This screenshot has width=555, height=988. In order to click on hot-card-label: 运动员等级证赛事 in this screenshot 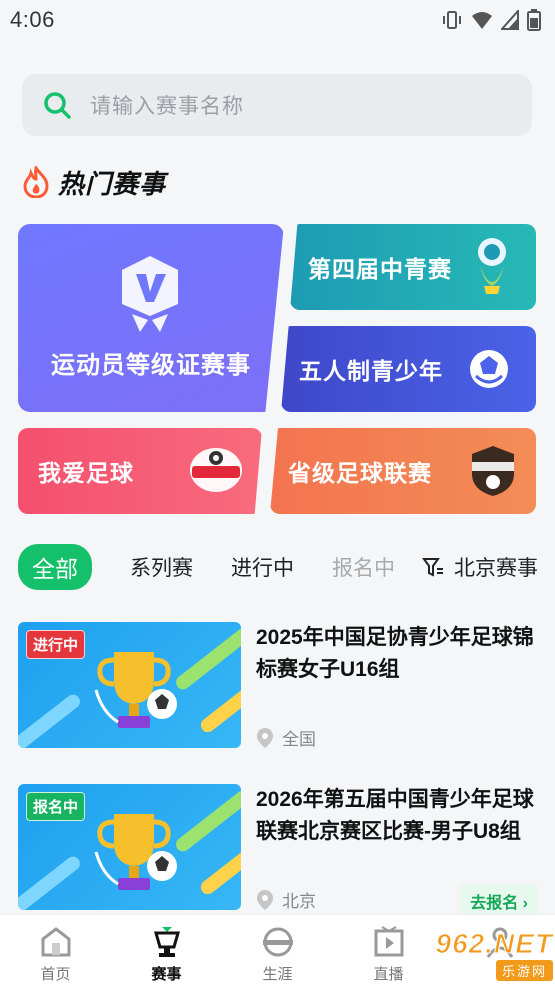, I will do `click(151, 365)`.